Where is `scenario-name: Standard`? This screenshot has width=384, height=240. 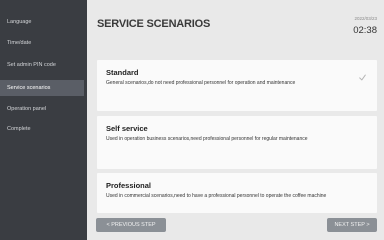 scenario-name: Standard is located at coordinates (122, 72).